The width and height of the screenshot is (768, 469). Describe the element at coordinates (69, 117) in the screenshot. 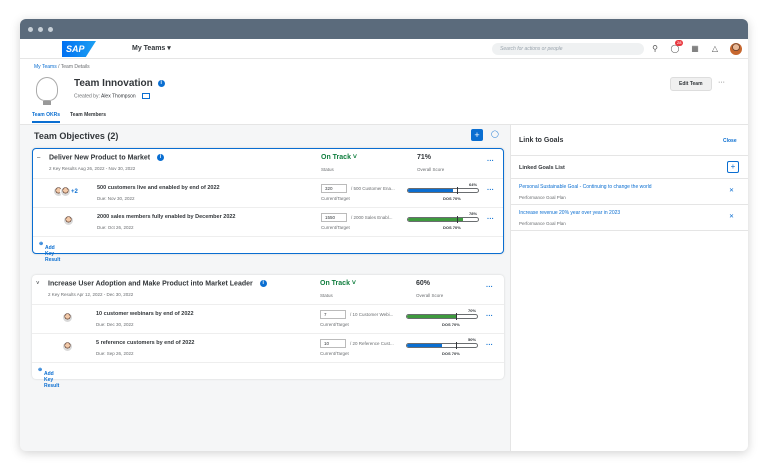

I see `tab-bar: Team OKRs Team Members` at that location.